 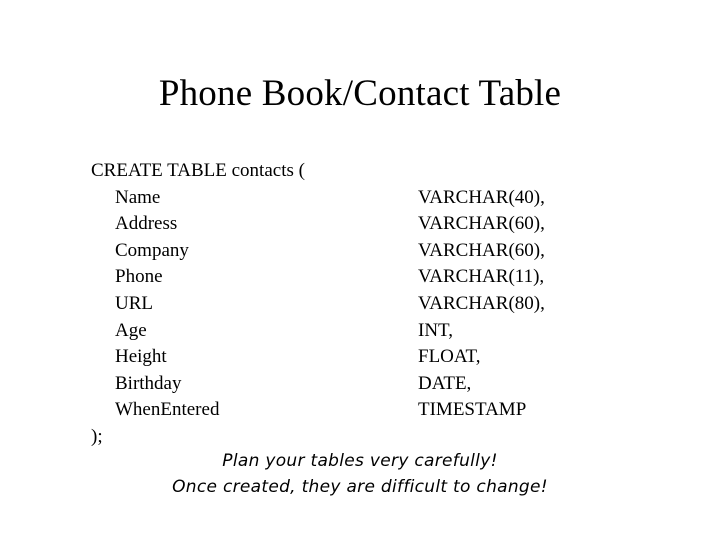 What do you see at coordinates (371, 331) in the screenshot?
I see `table-row: Age INT,` at bounding box center [371, 331].